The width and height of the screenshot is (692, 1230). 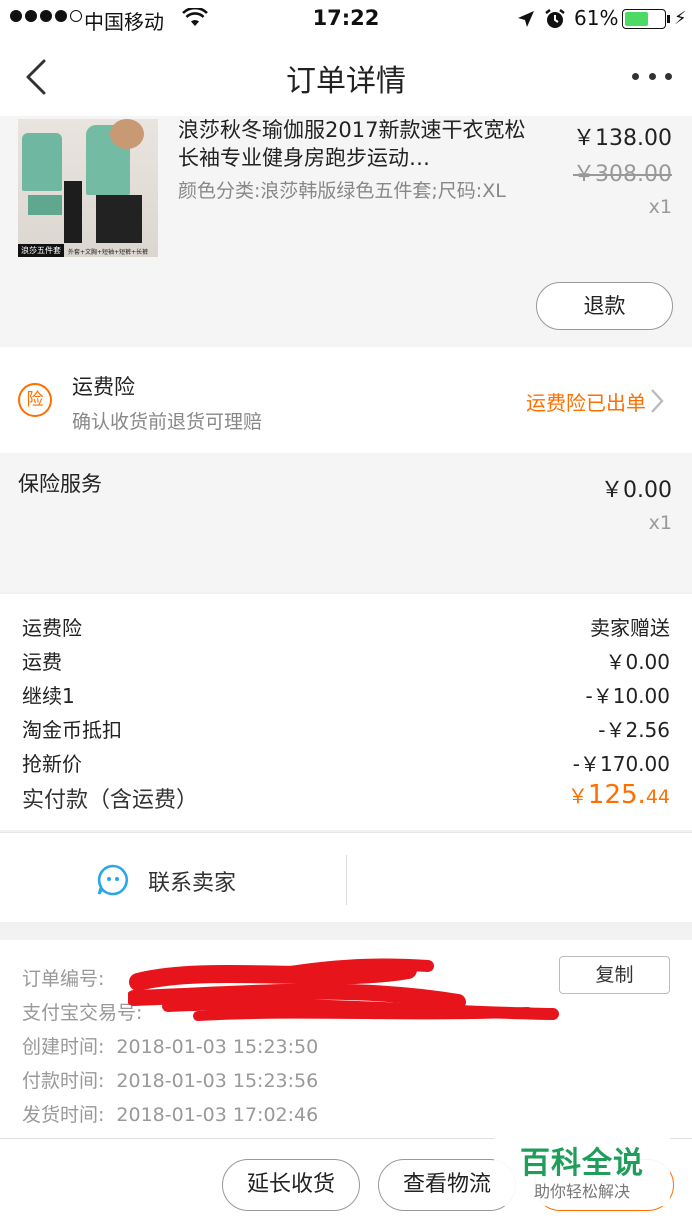 I want to click on watermark-logo: 百科全说 助你轻松解决, so click(x=582, y=1171).